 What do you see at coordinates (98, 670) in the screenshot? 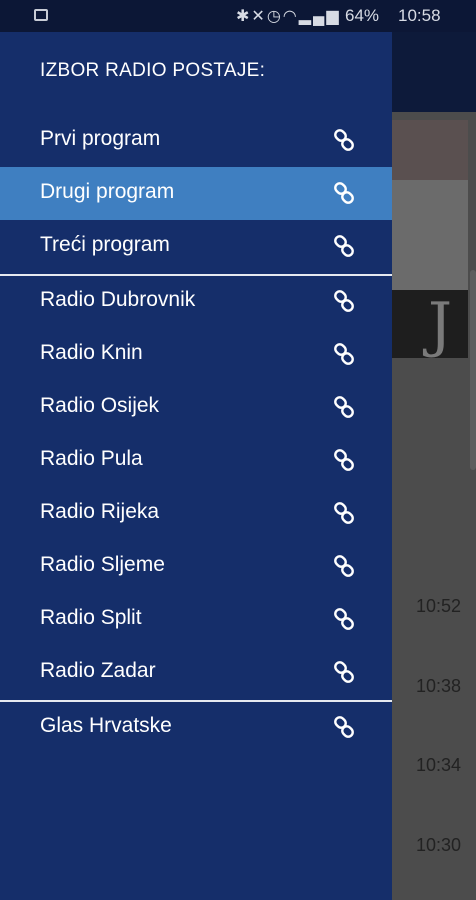
I see `station-label: Radio Zadar` at bounding box center [98, 670].